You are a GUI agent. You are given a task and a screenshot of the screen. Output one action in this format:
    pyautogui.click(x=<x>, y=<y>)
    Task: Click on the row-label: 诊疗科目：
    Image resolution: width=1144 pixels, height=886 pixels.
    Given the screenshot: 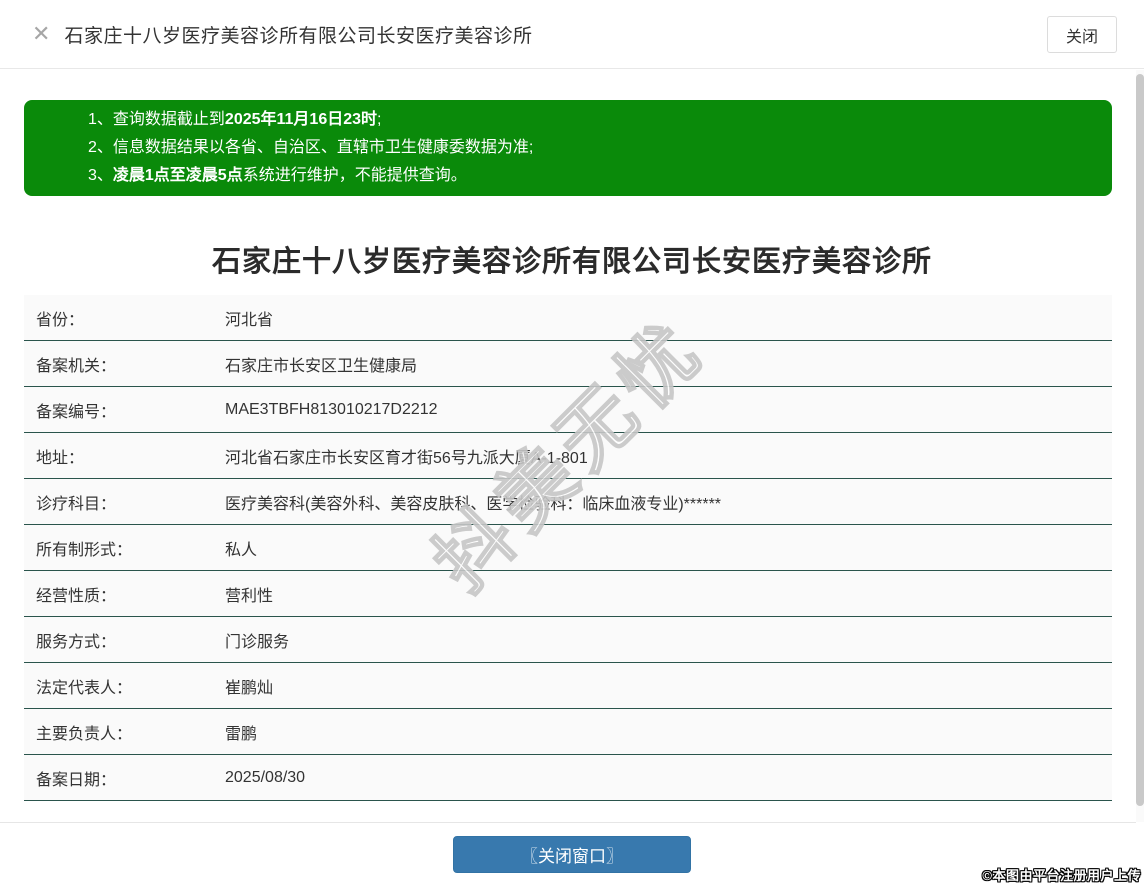 What is the action you would take?
    pyautogui.click(x=76, y=504)
    